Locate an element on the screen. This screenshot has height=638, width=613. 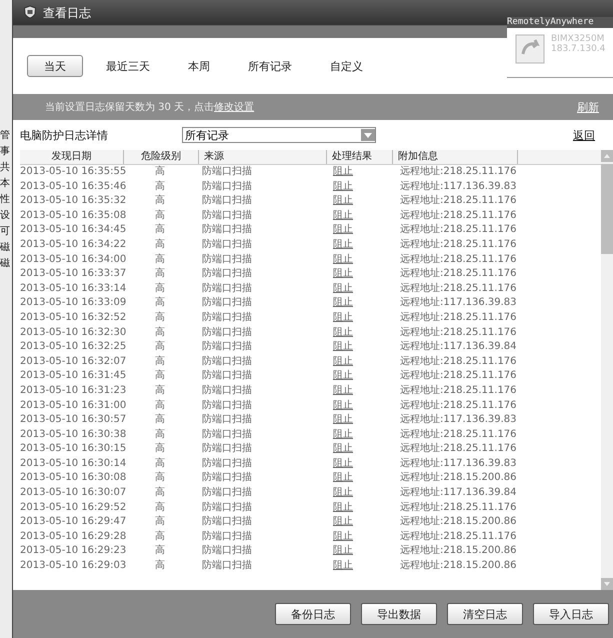
date-cell-text: 2013-05-10 16:35:08 is located at coordinates (71, 215).